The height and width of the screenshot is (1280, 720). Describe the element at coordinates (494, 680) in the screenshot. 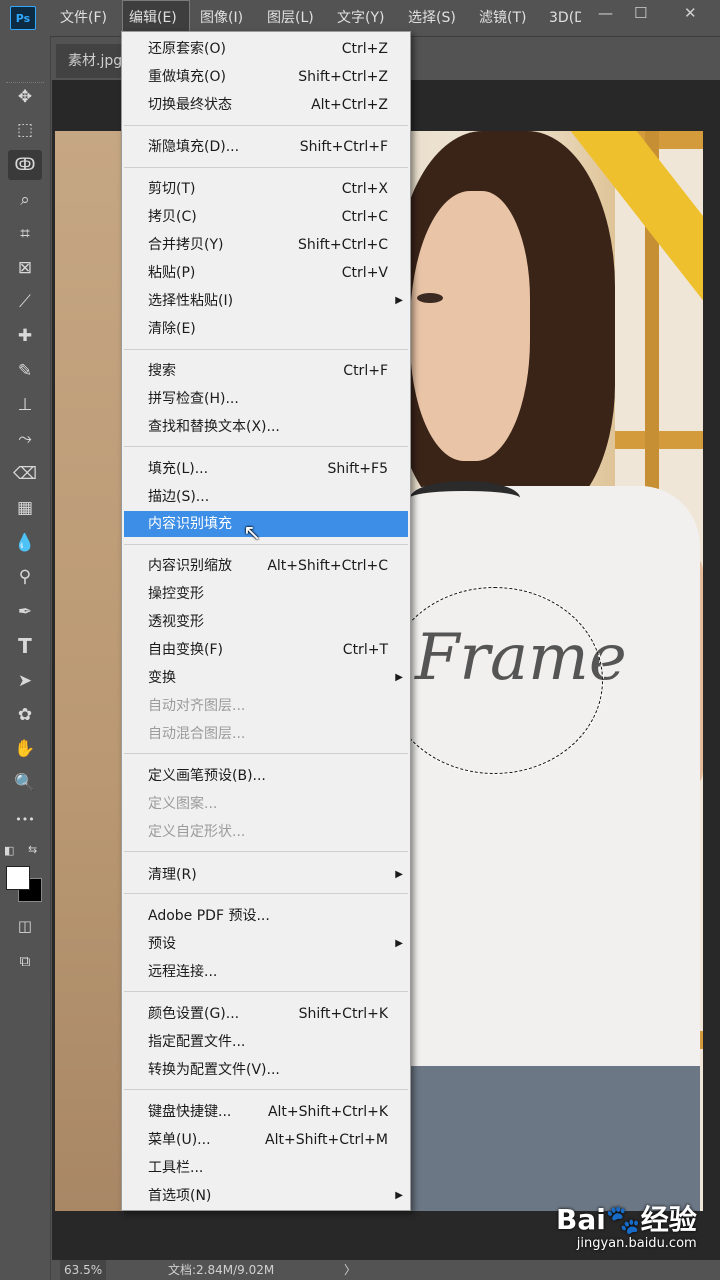

I see `lasso-selection-marquee` at that location.